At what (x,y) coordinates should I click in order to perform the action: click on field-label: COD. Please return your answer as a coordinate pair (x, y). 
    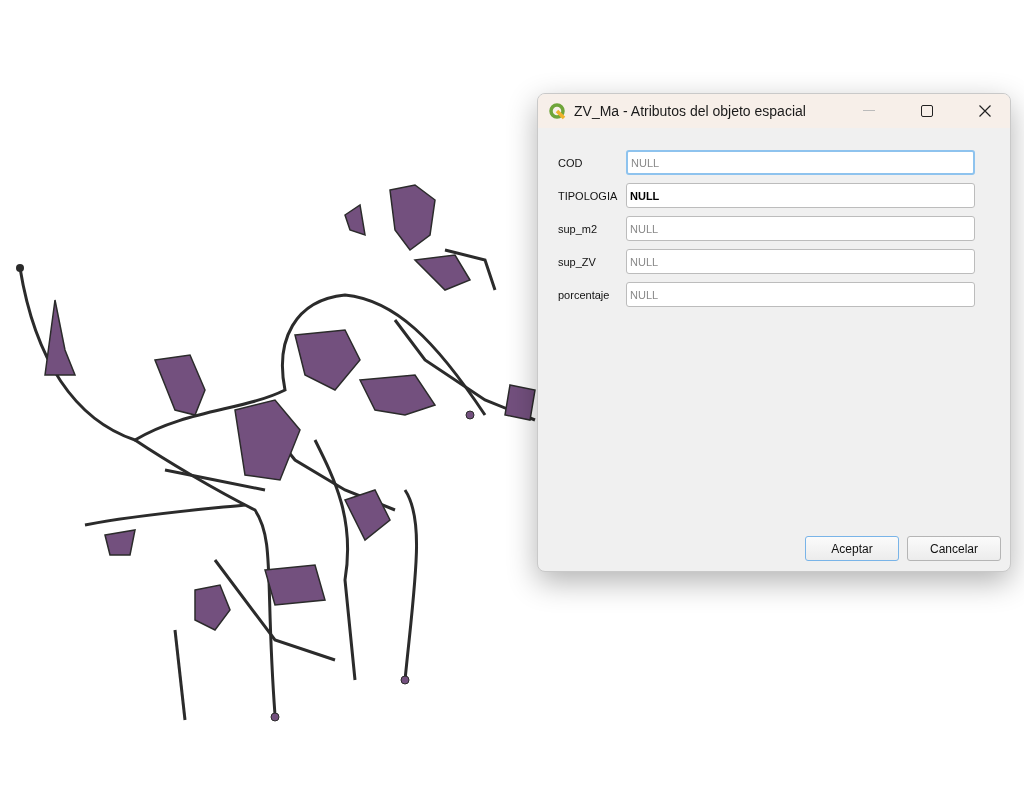
    Looking at the image, I should click on (571, 162).